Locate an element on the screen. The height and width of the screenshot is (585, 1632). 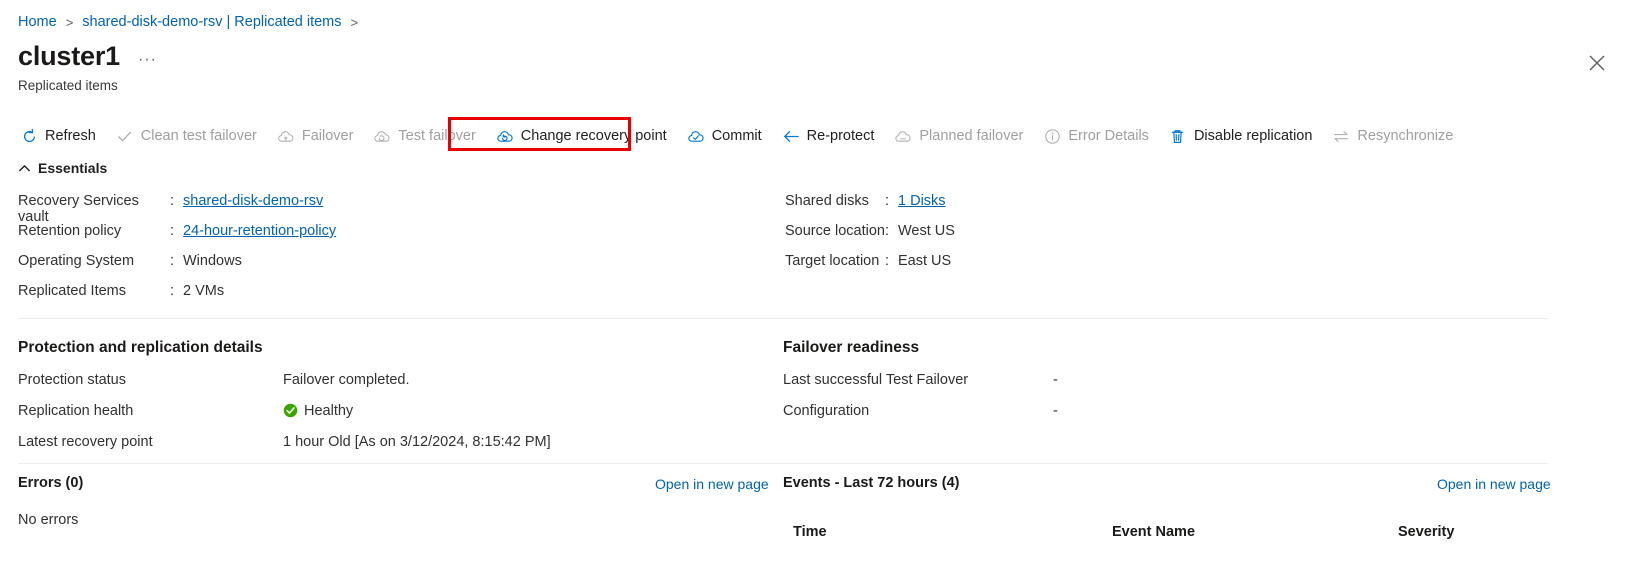
detail-key: Replication health is located at coordinates (76, 410).